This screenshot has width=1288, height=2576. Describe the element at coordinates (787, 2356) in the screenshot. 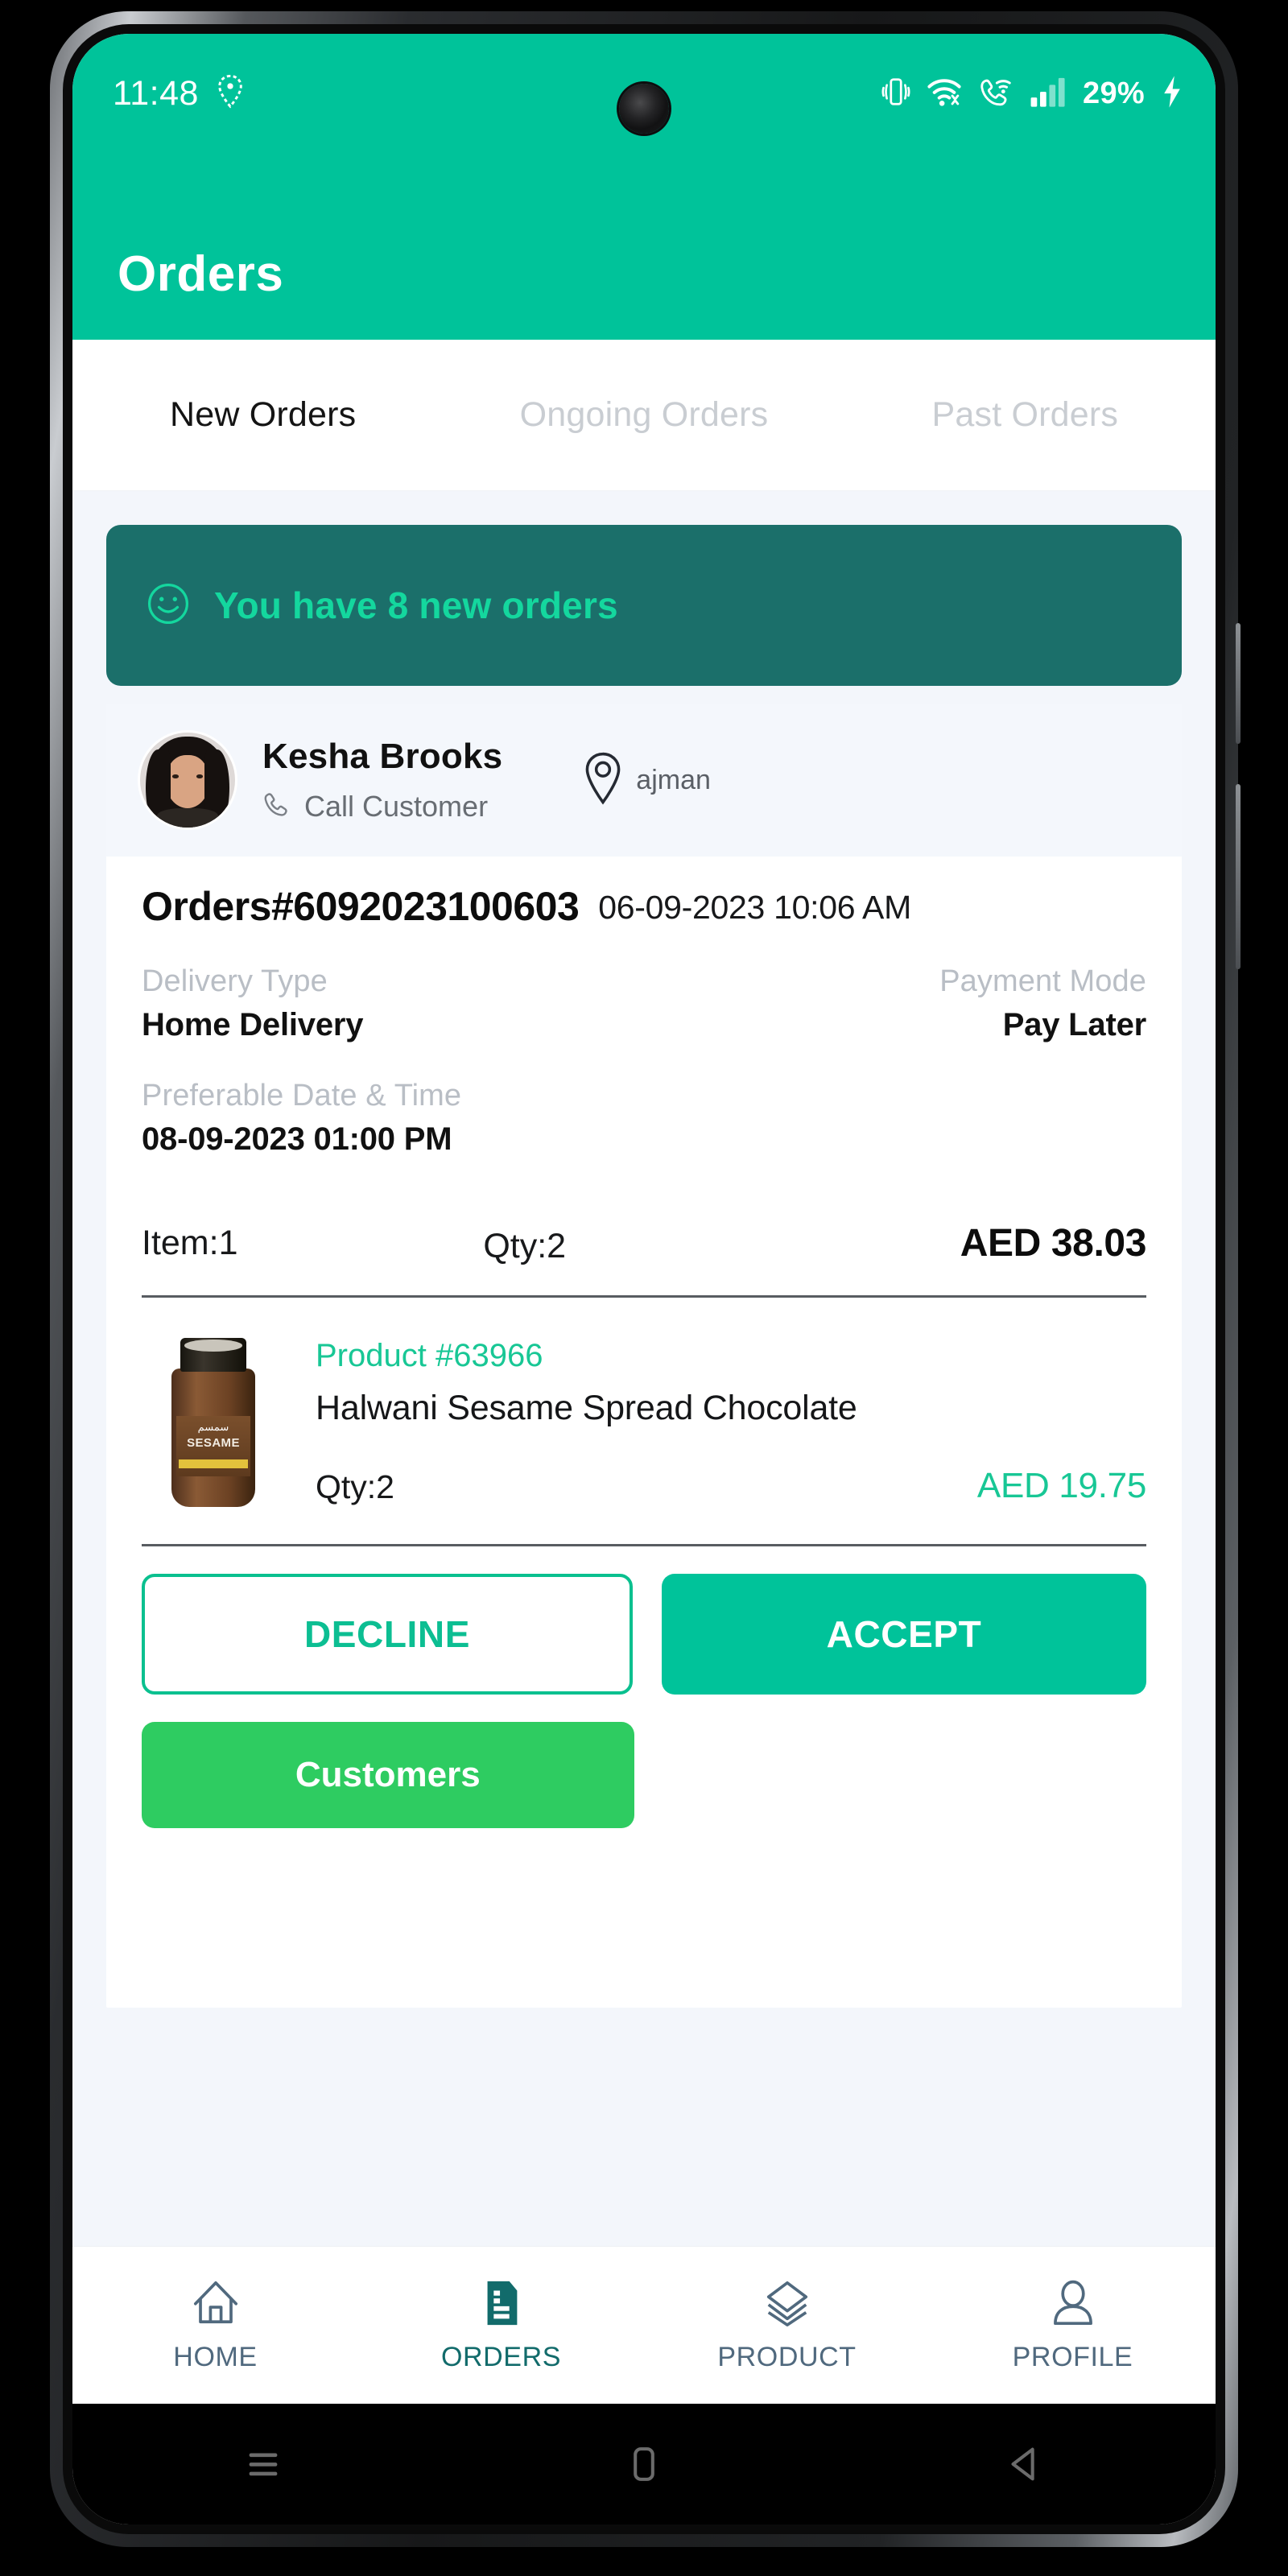

I see `nav-label-product: PRODUCT` at that location.